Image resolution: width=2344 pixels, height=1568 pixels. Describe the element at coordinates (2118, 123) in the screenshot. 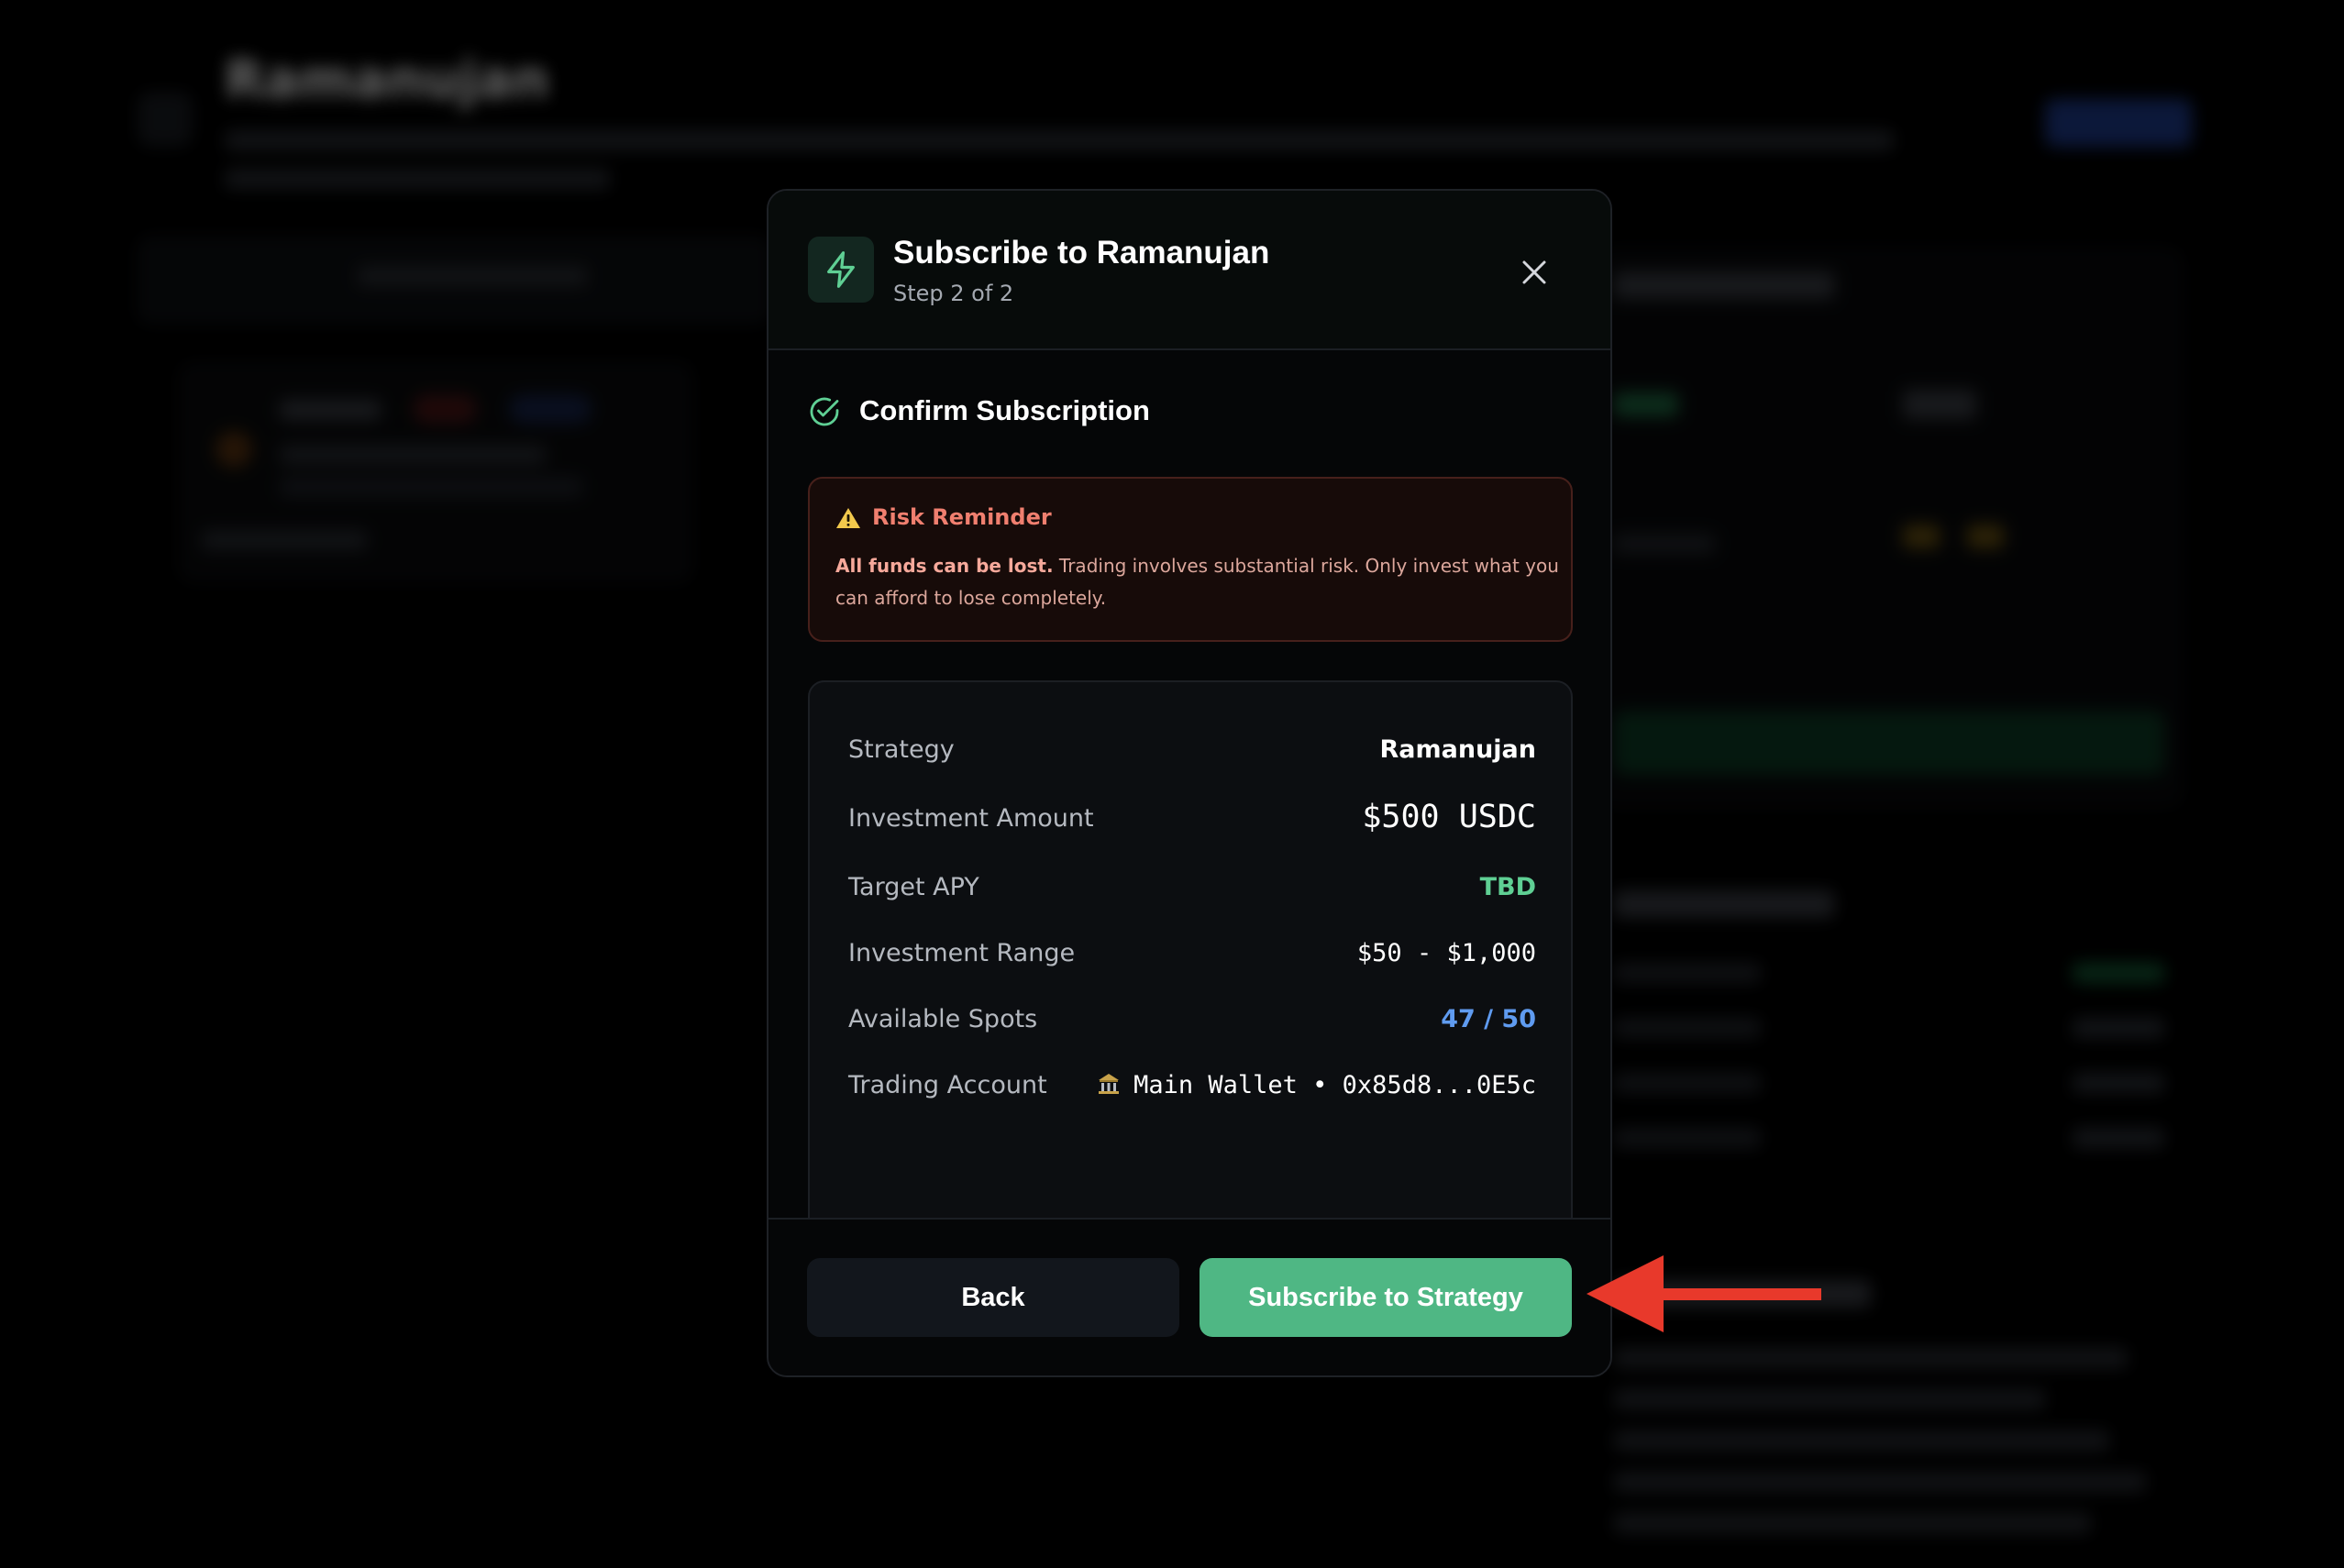

I see `background-action-button` at that location.